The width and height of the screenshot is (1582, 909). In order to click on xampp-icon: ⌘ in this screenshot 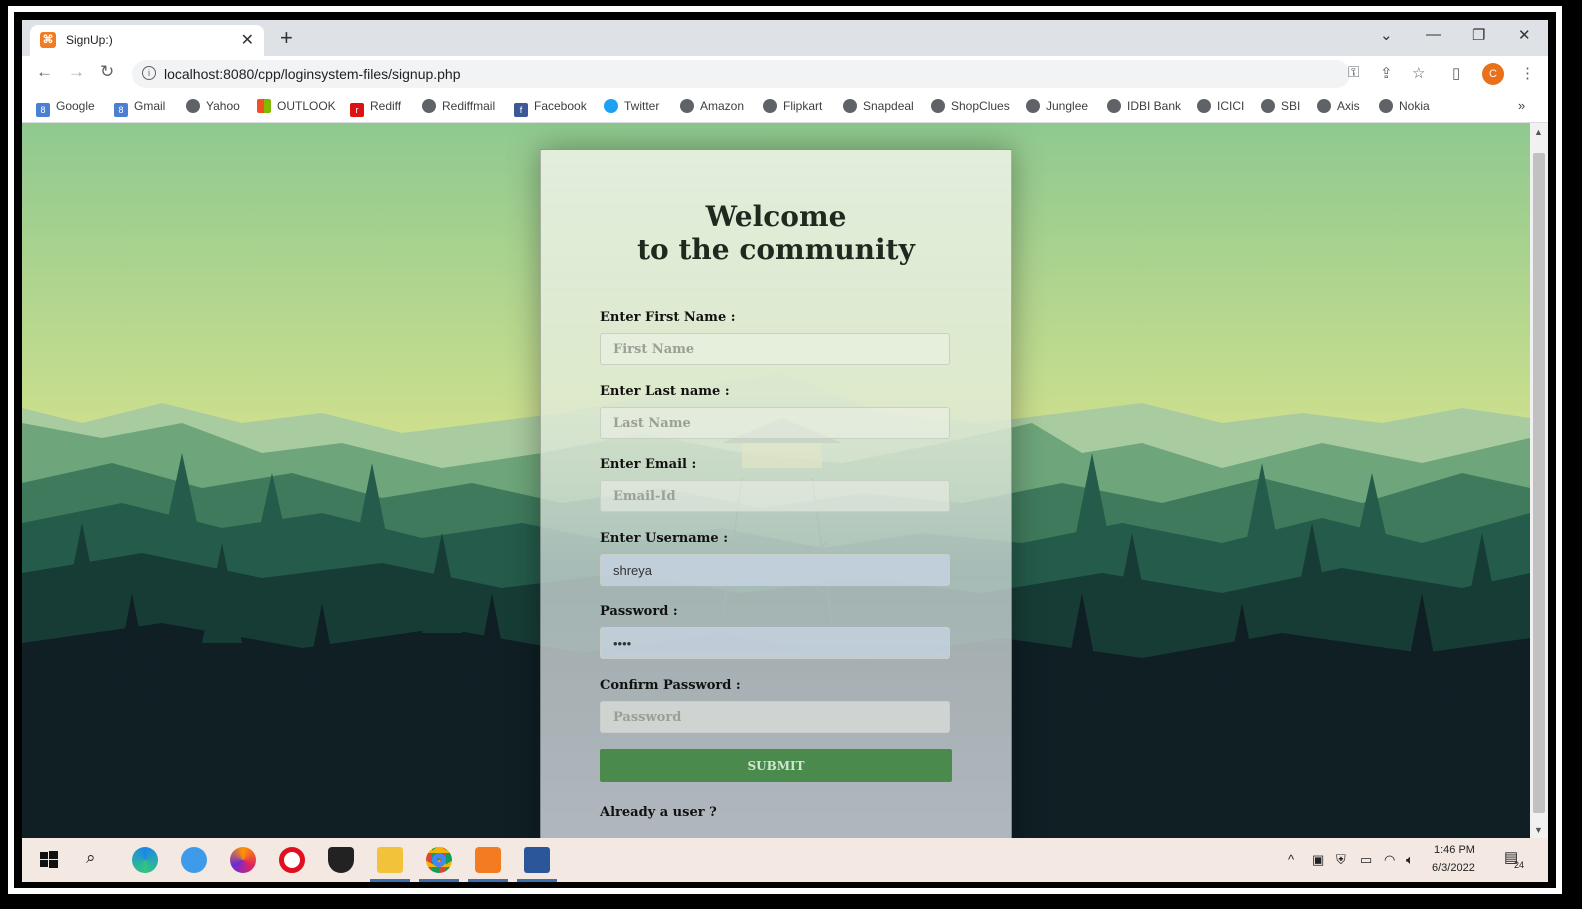, I will do `click(48, 40)`.